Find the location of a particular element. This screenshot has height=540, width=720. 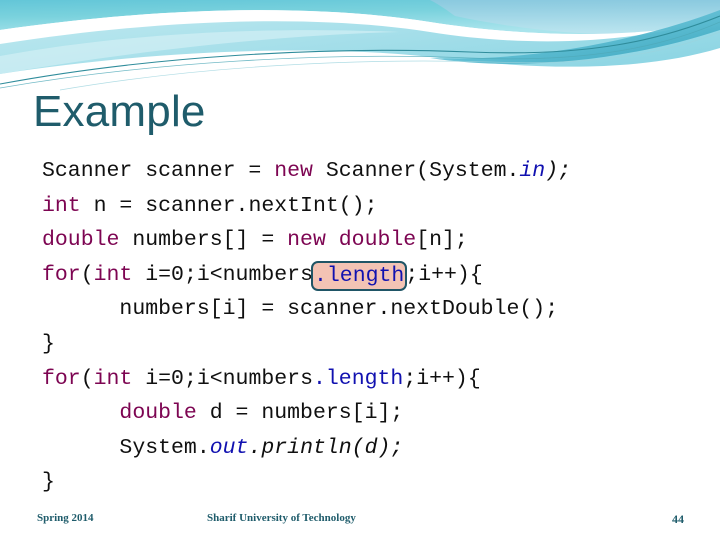

code-token: Scanner(System. is located at coordinates (416, 171).